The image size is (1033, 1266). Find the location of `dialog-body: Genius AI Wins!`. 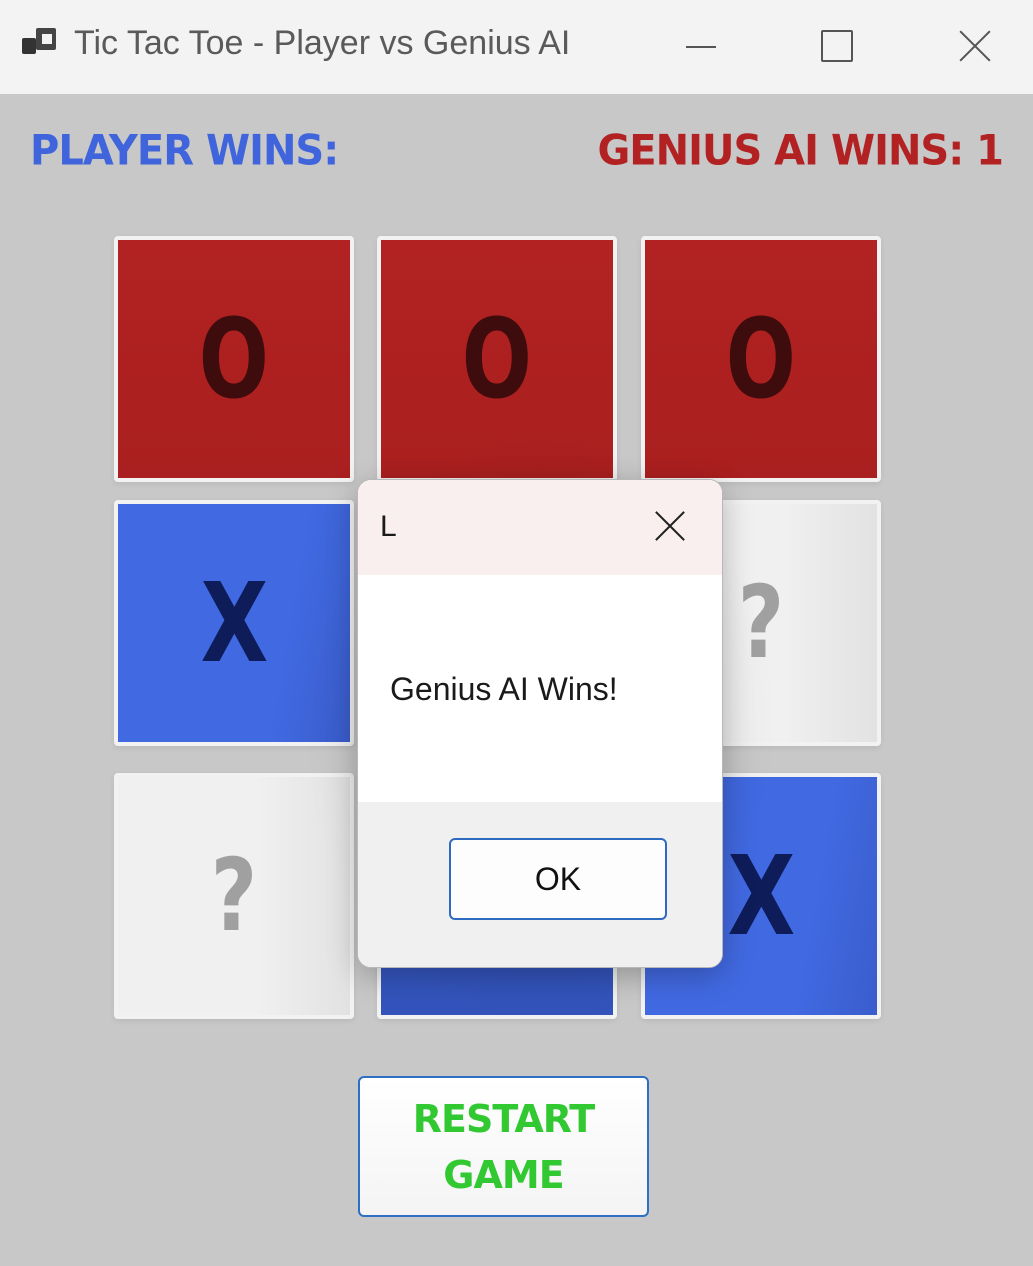

dialog-body: Genius AI Wins! is located at coordinates (540, 688).